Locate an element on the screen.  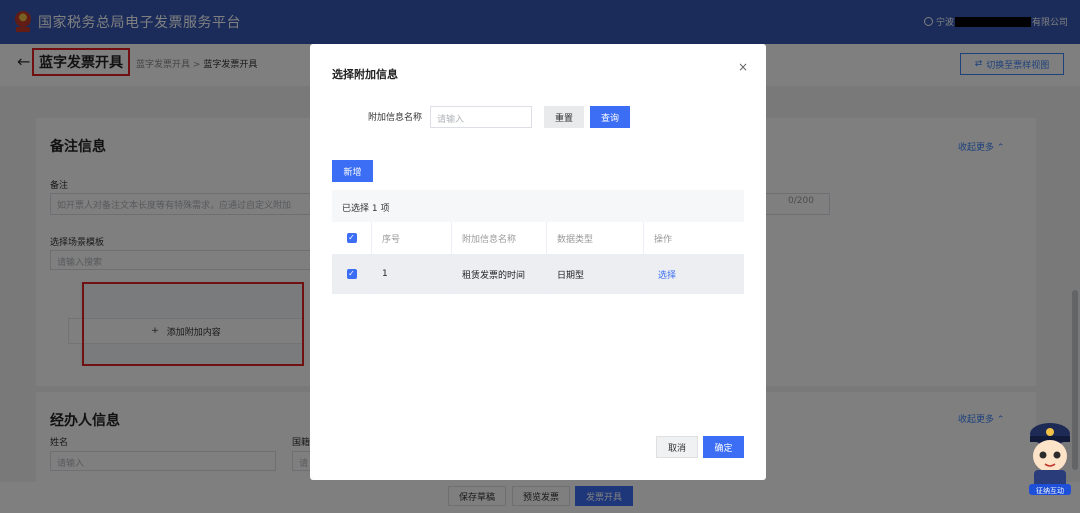
query-button: 查询 is located at coordinates (610, 117).